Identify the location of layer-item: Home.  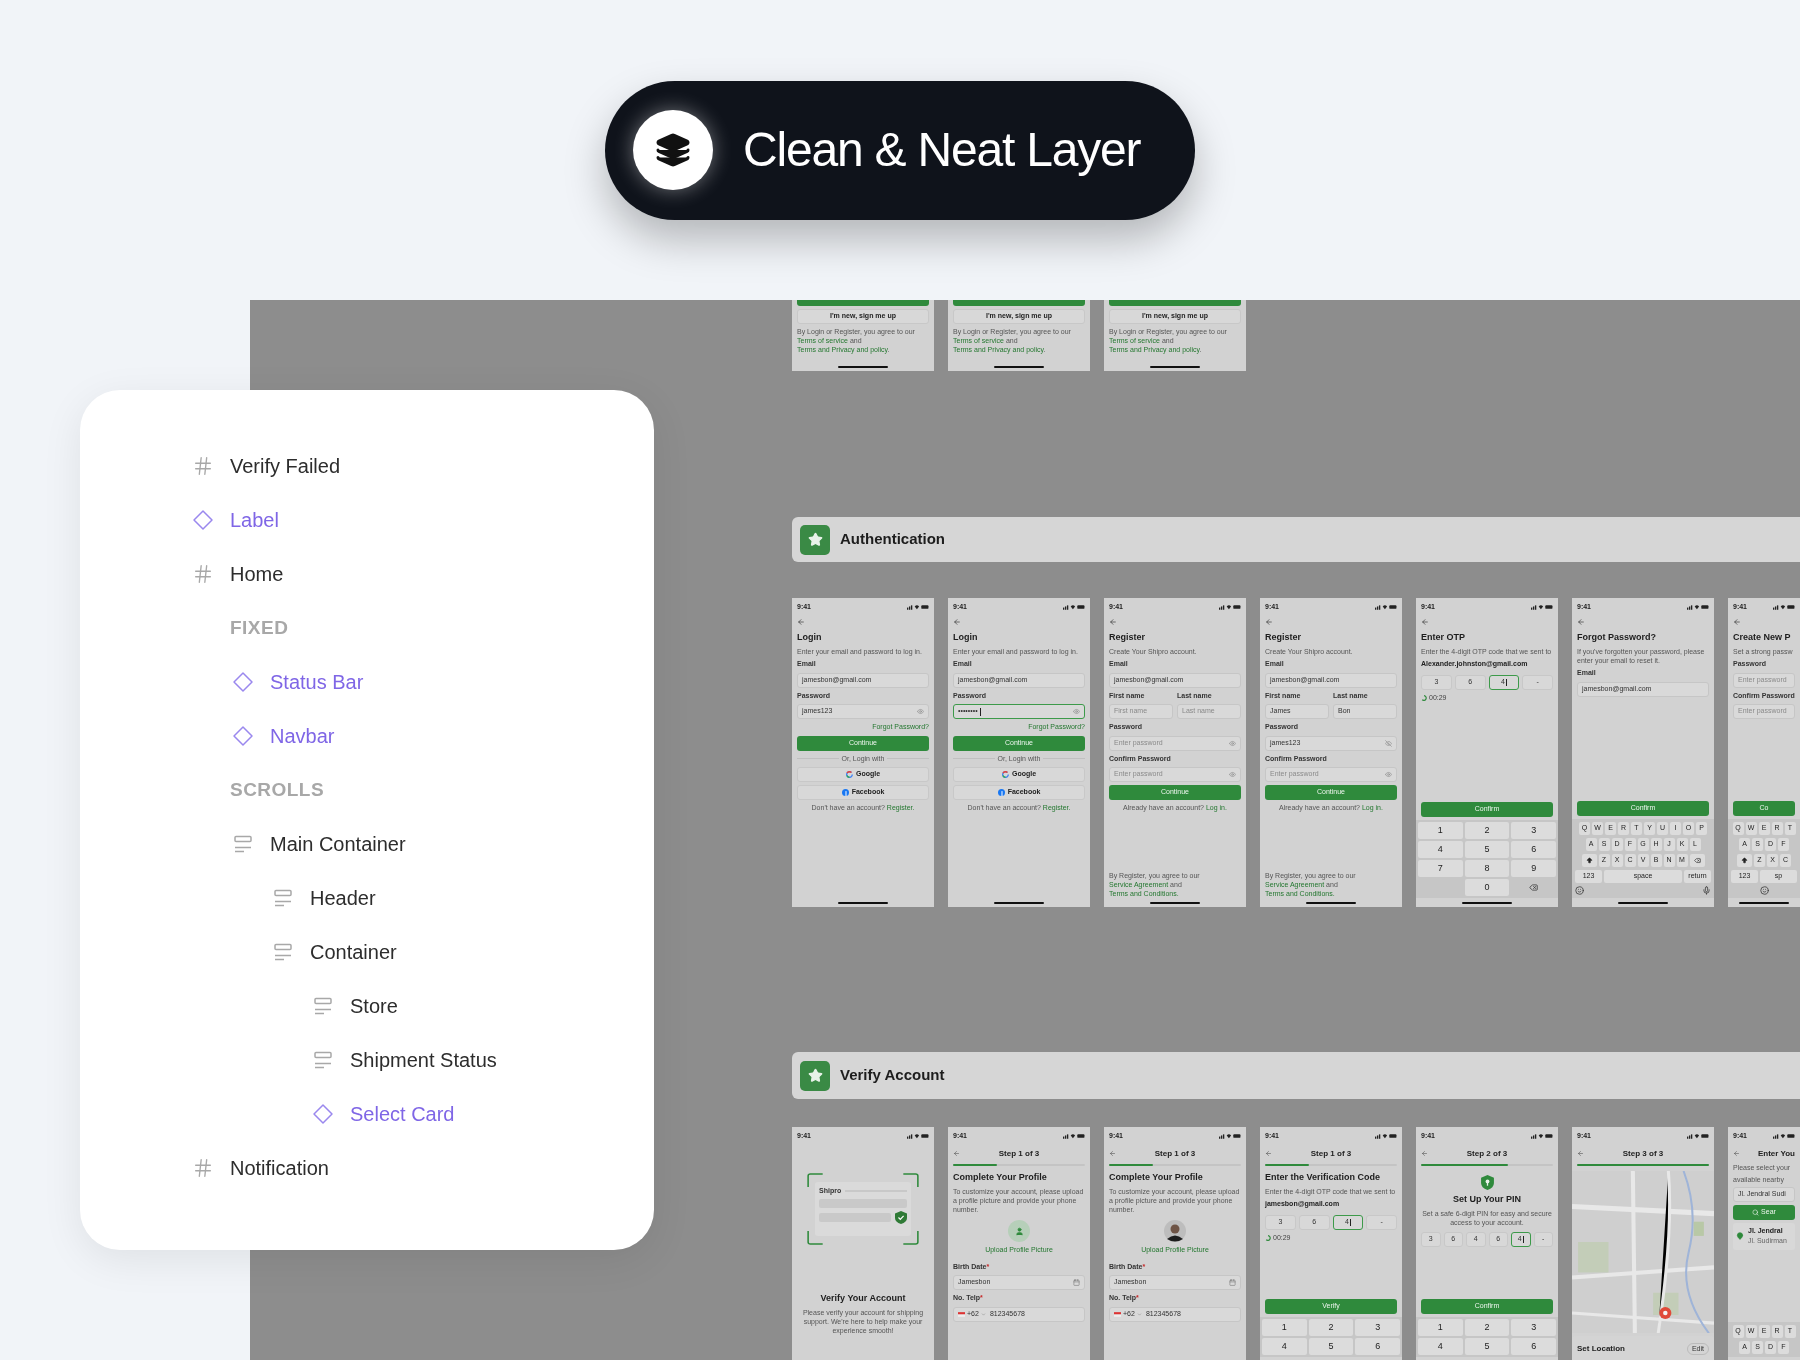
(257, 574).